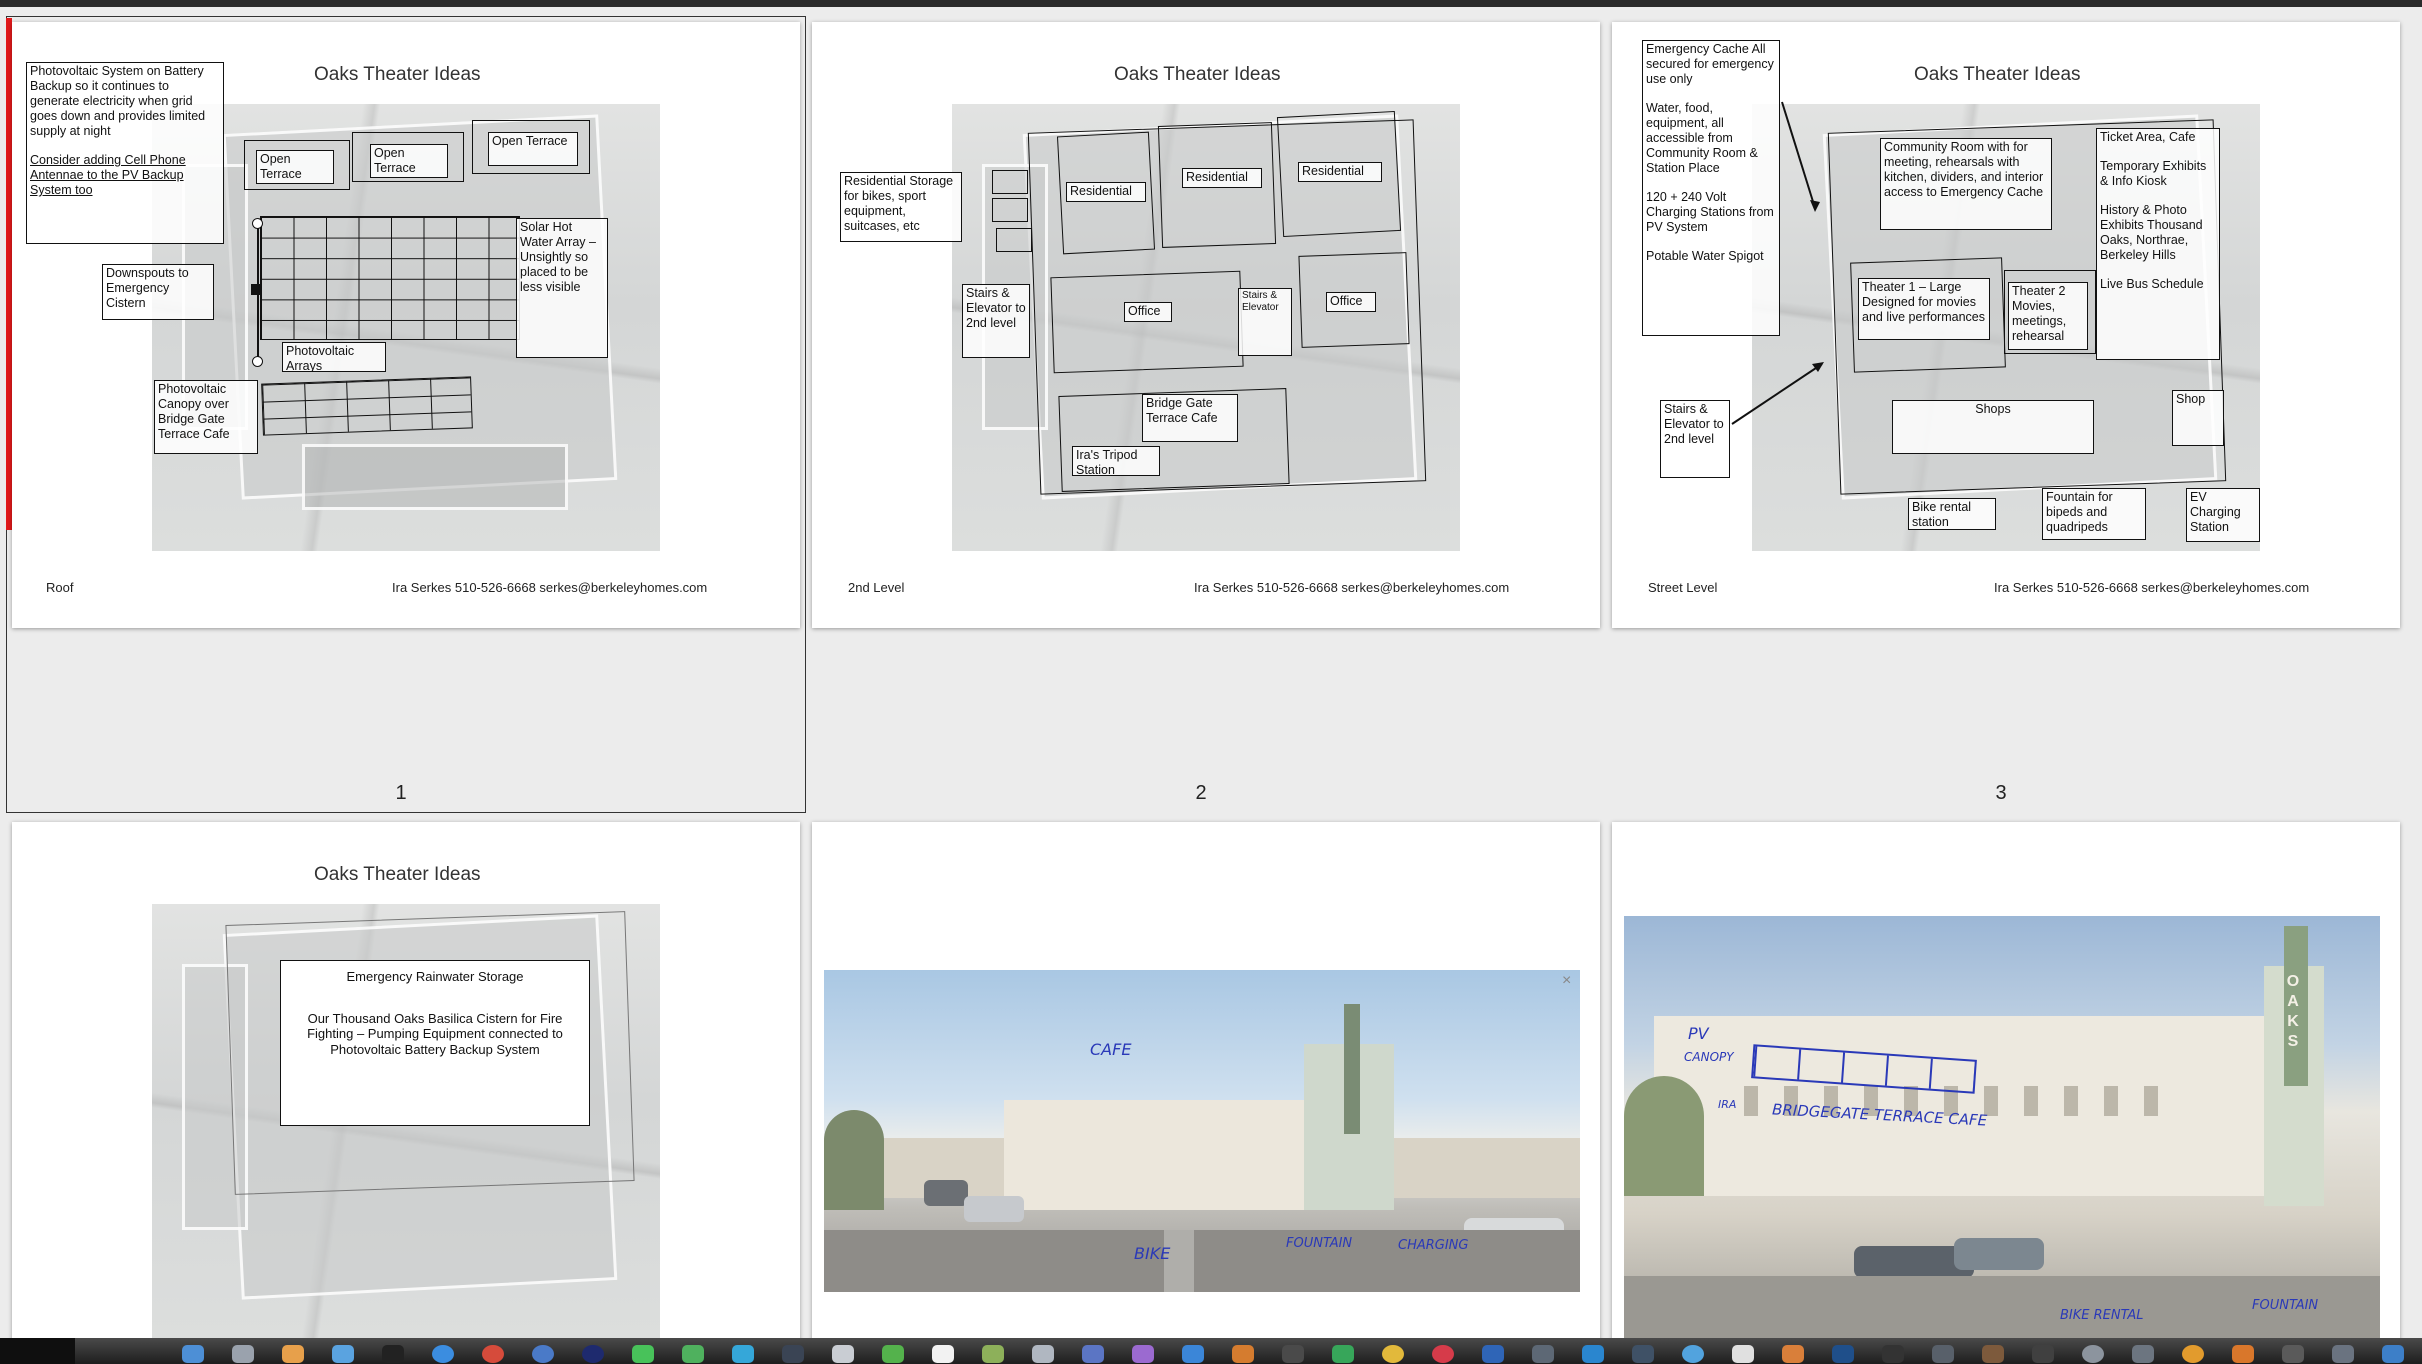 The image size is (2422, 1364). I want to click on office-label-1: Office, so click(1148, 312).